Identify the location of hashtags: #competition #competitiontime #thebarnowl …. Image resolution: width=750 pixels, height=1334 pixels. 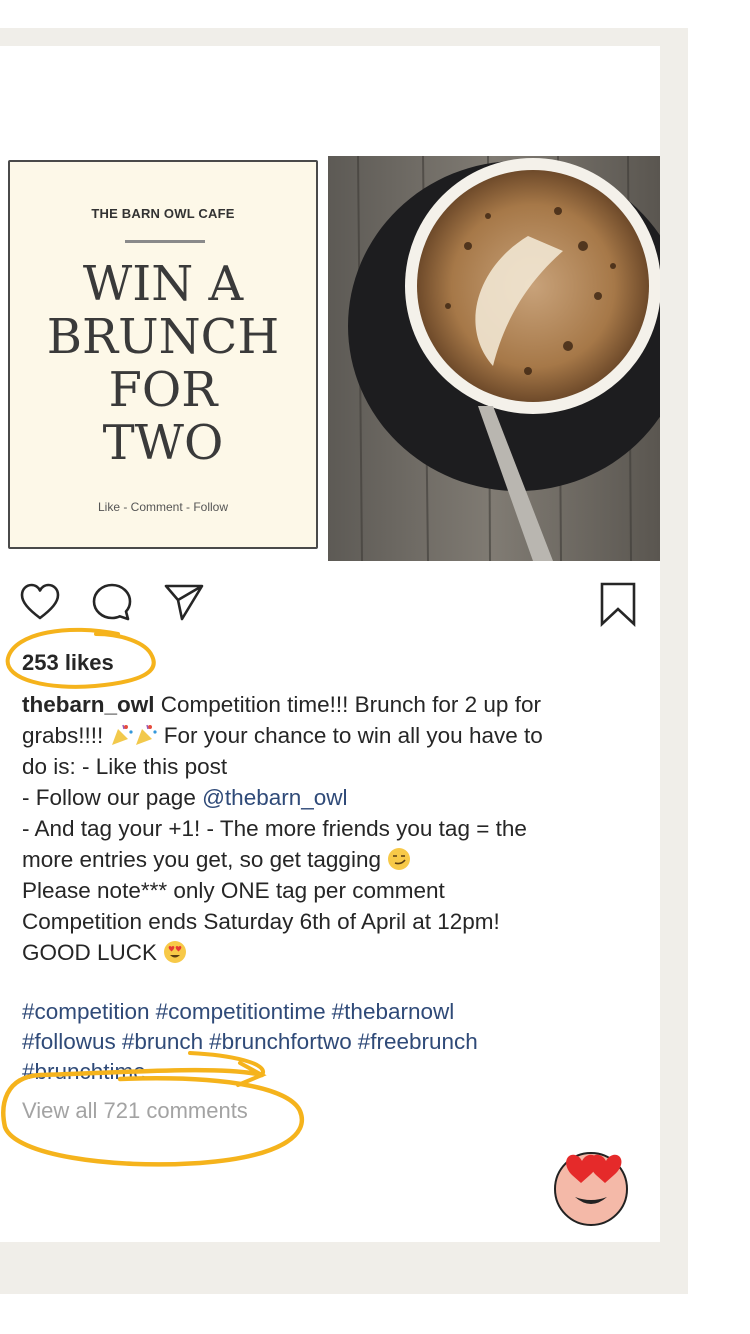
(337, 1042).